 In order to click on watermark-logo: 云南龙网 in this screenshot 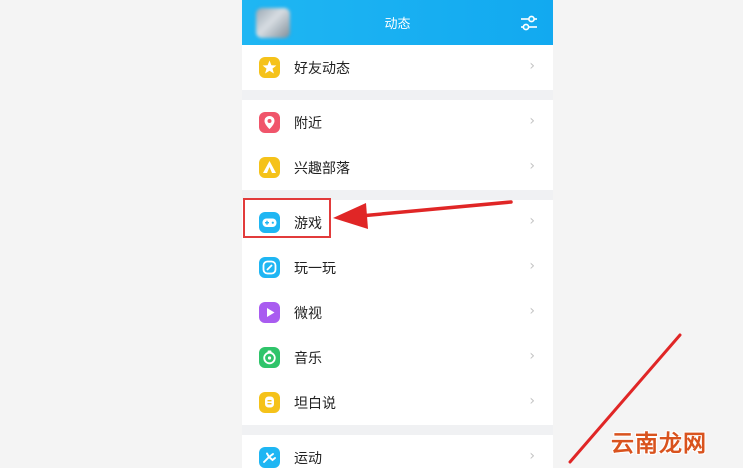, I will do `click(659, 444)`.